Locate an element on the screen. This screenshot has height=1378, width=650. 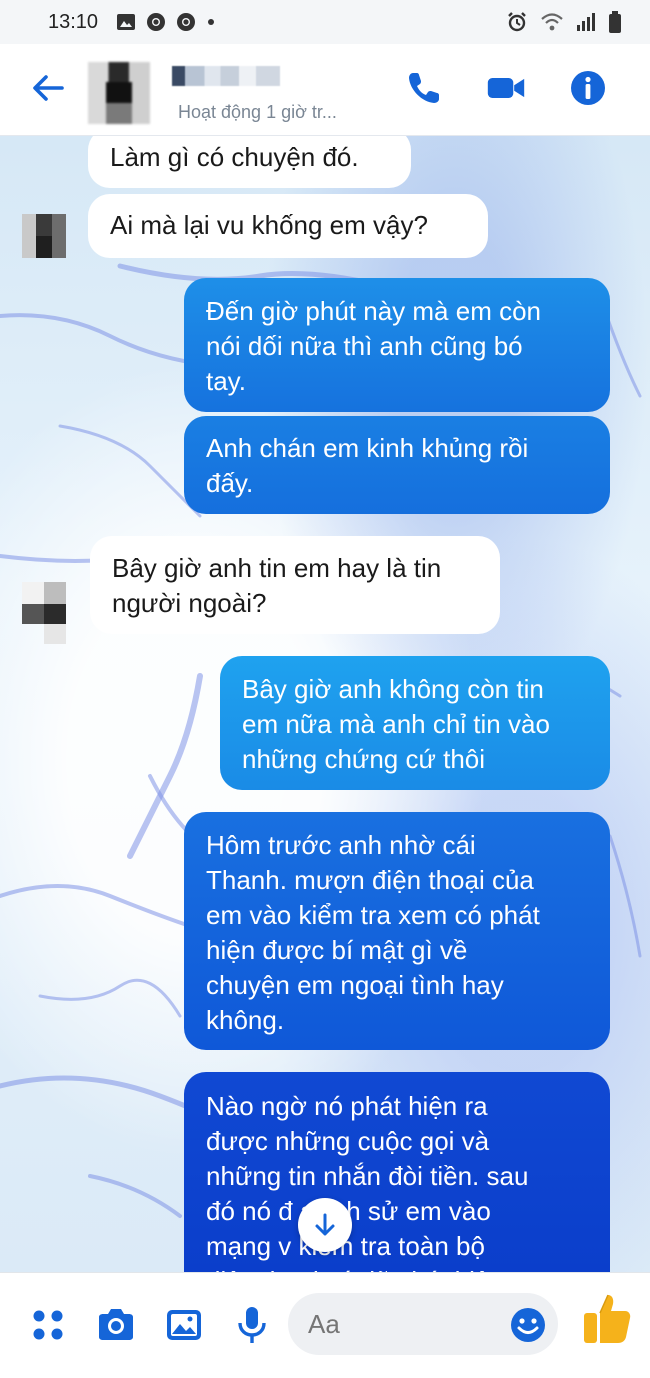
incoming-message: Làm gì có chuyện đó. is located at coordinates (249, 162).